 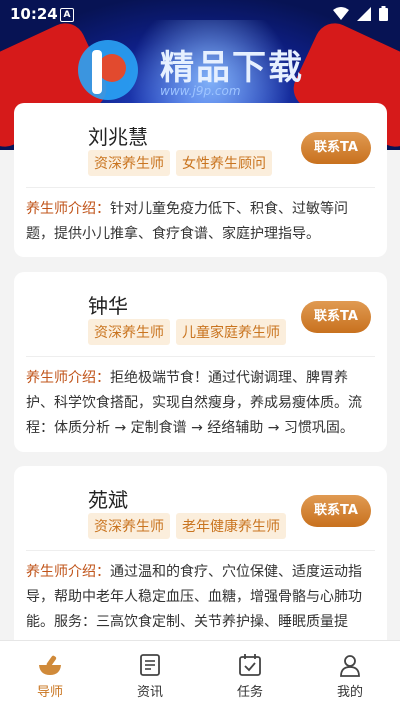 I want to click on advisor-tags: 资深养生师 老年健康养生师, so click(x=187, y=526).